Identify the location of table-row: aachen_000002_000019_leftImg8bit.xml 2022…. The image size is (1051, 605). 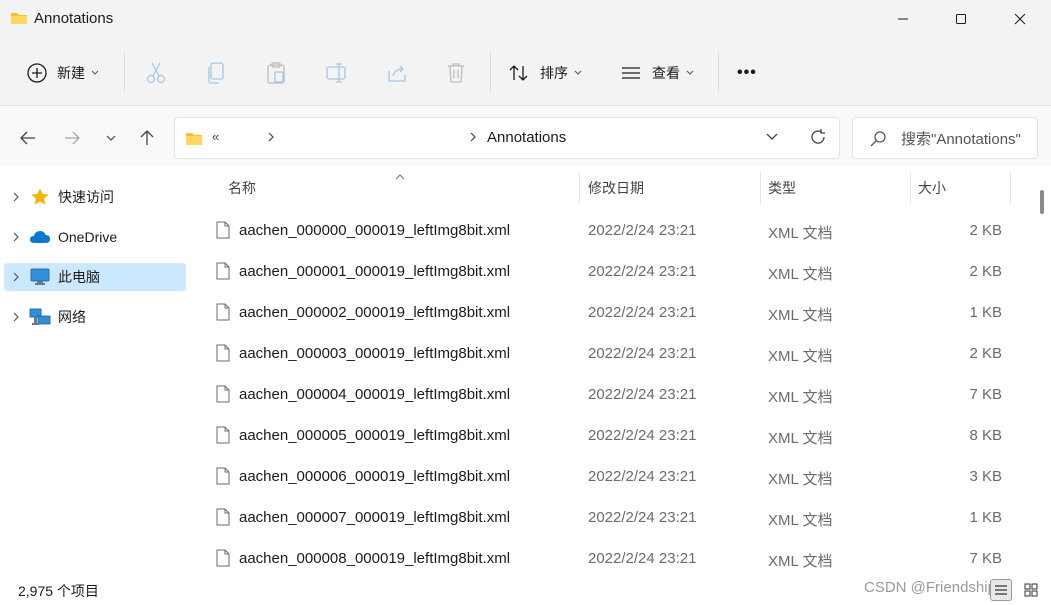
(611, 311).